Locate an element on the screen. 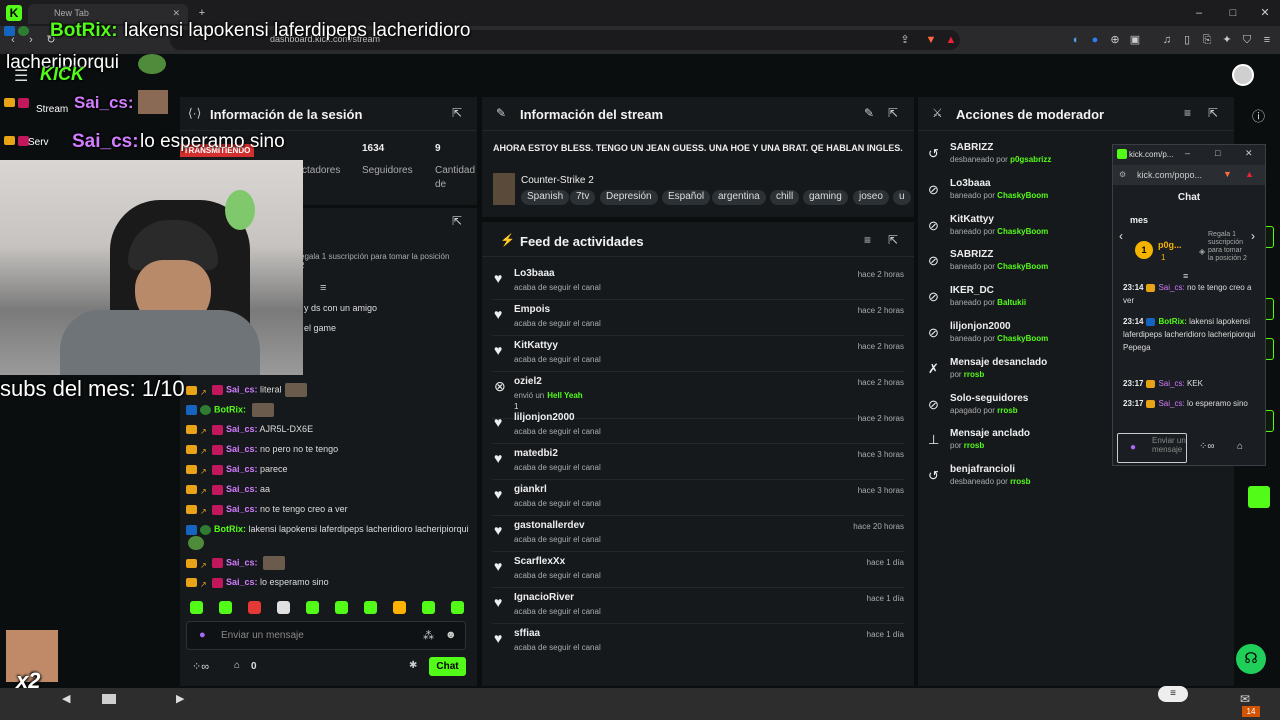  close-window-icon: ✕ is located at coordinates (1265, 13).